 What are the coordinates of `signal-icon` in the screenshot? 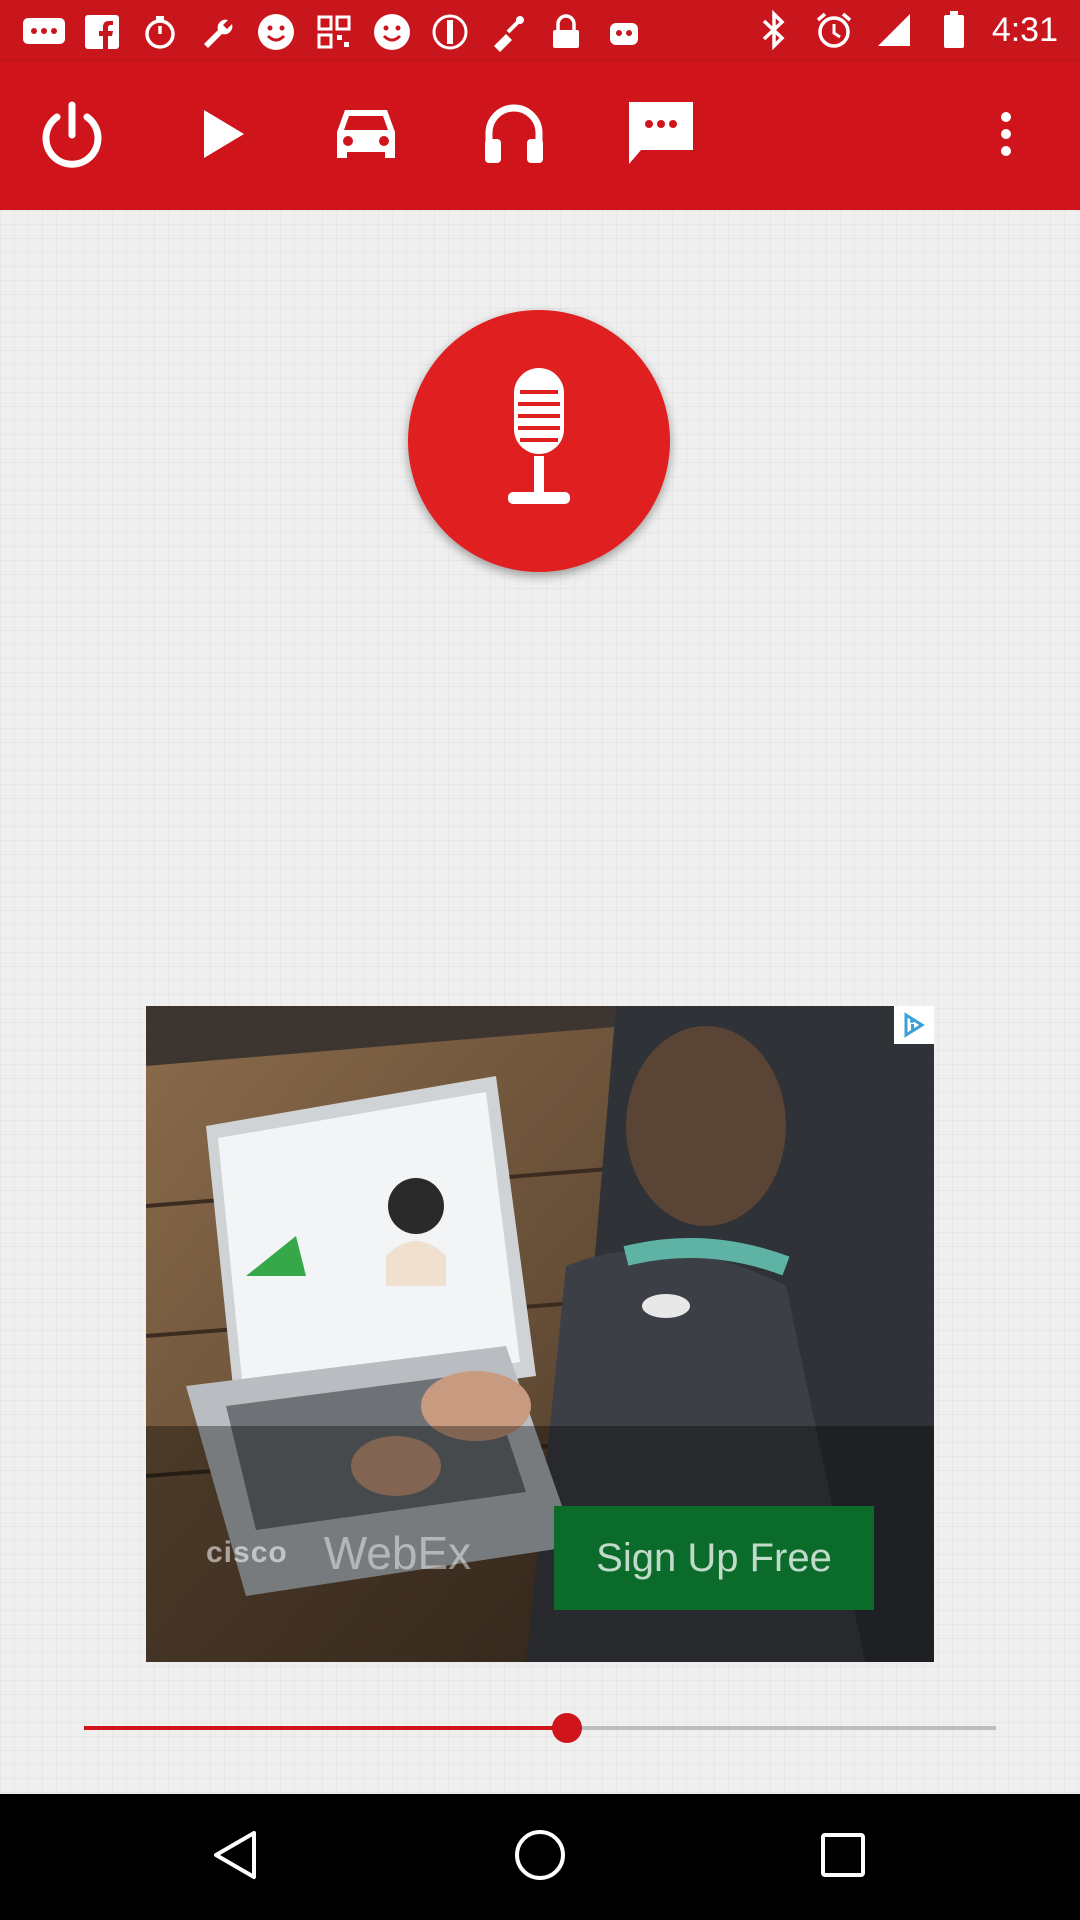 It's located at (894, 30).